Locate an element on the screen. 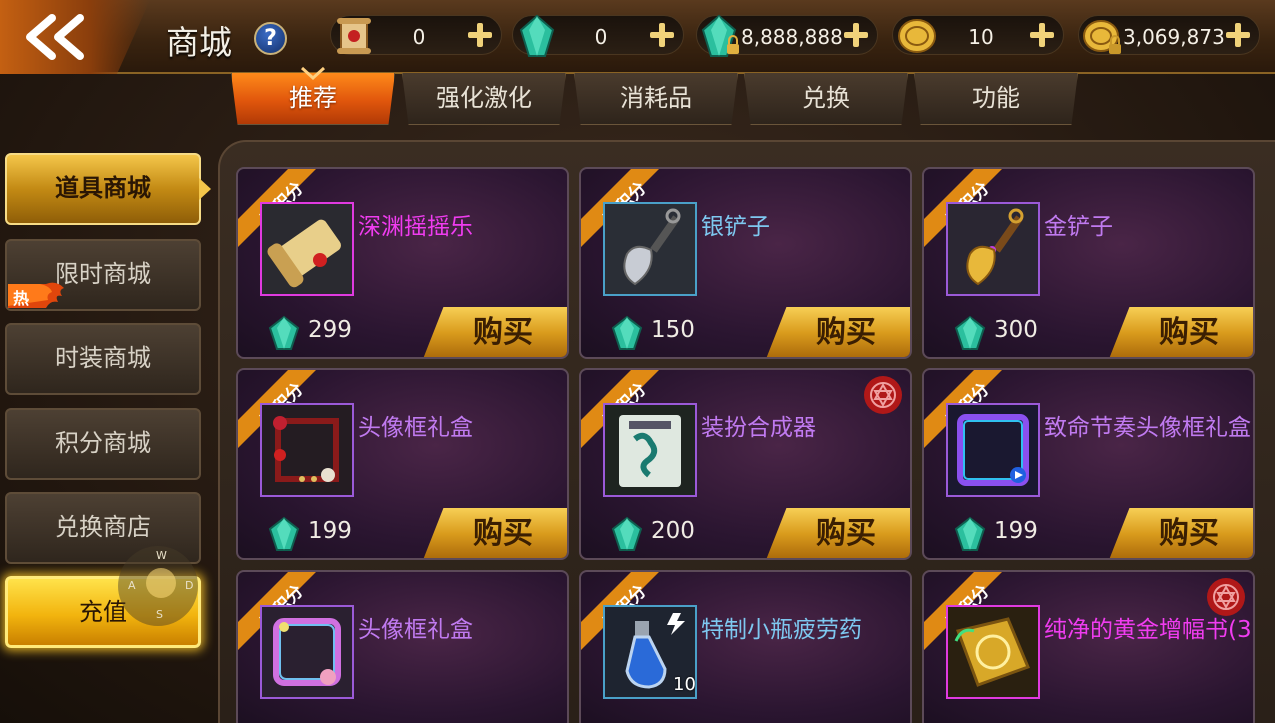 This screenshot has width=1275, height=723. item-card: 赠积分 银铲子 150 购买 is located at coordinates (745, 263).